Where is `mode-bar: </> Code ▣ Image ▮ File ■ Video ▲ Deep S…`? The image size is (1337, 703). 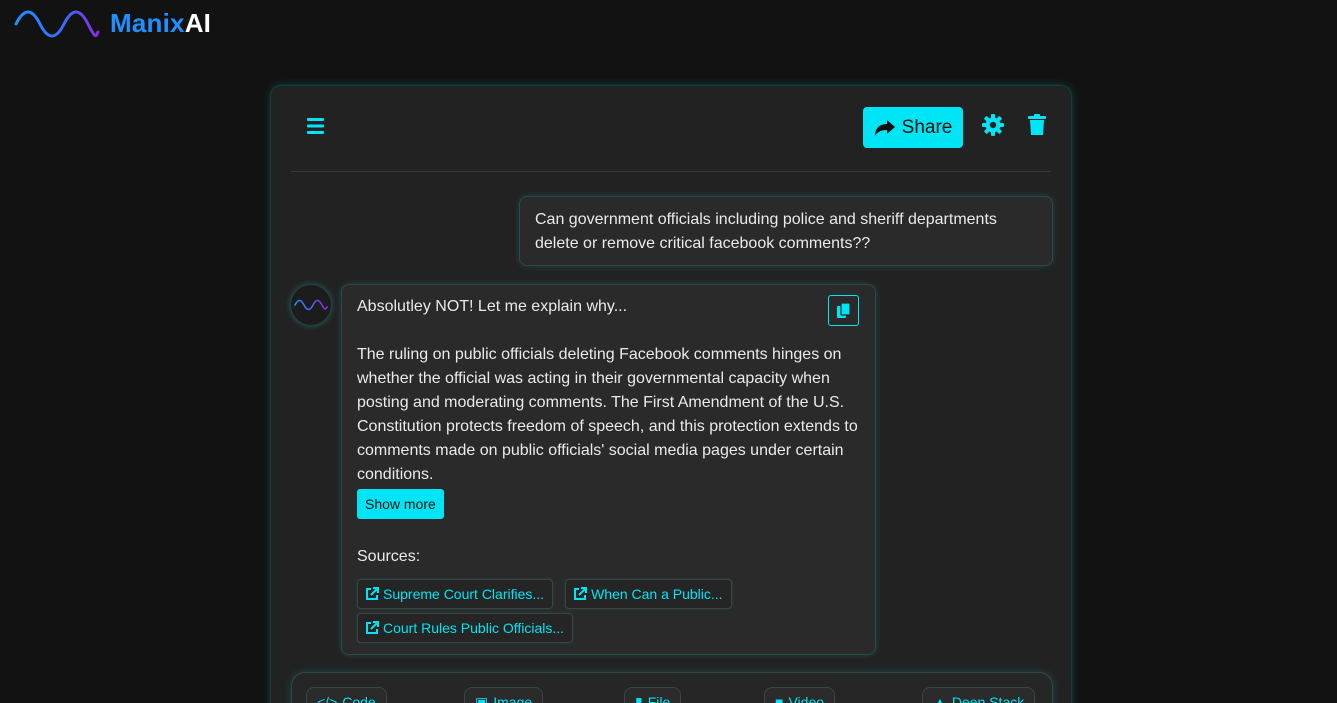
mode-bar: </> Code ▣ Image ▮ File ■ Video ▲ Deep S… is located at coordinates (672, 687).